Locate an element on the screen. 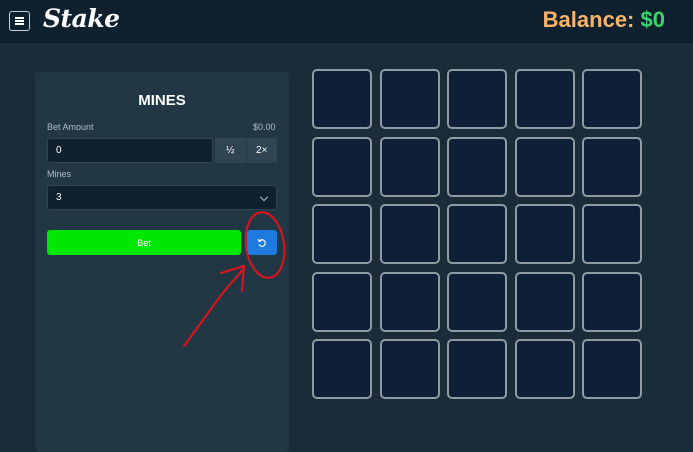 This screenshot has height=452, width=693. balance-display: Balance: $0 is located at coordinates (604, 20).